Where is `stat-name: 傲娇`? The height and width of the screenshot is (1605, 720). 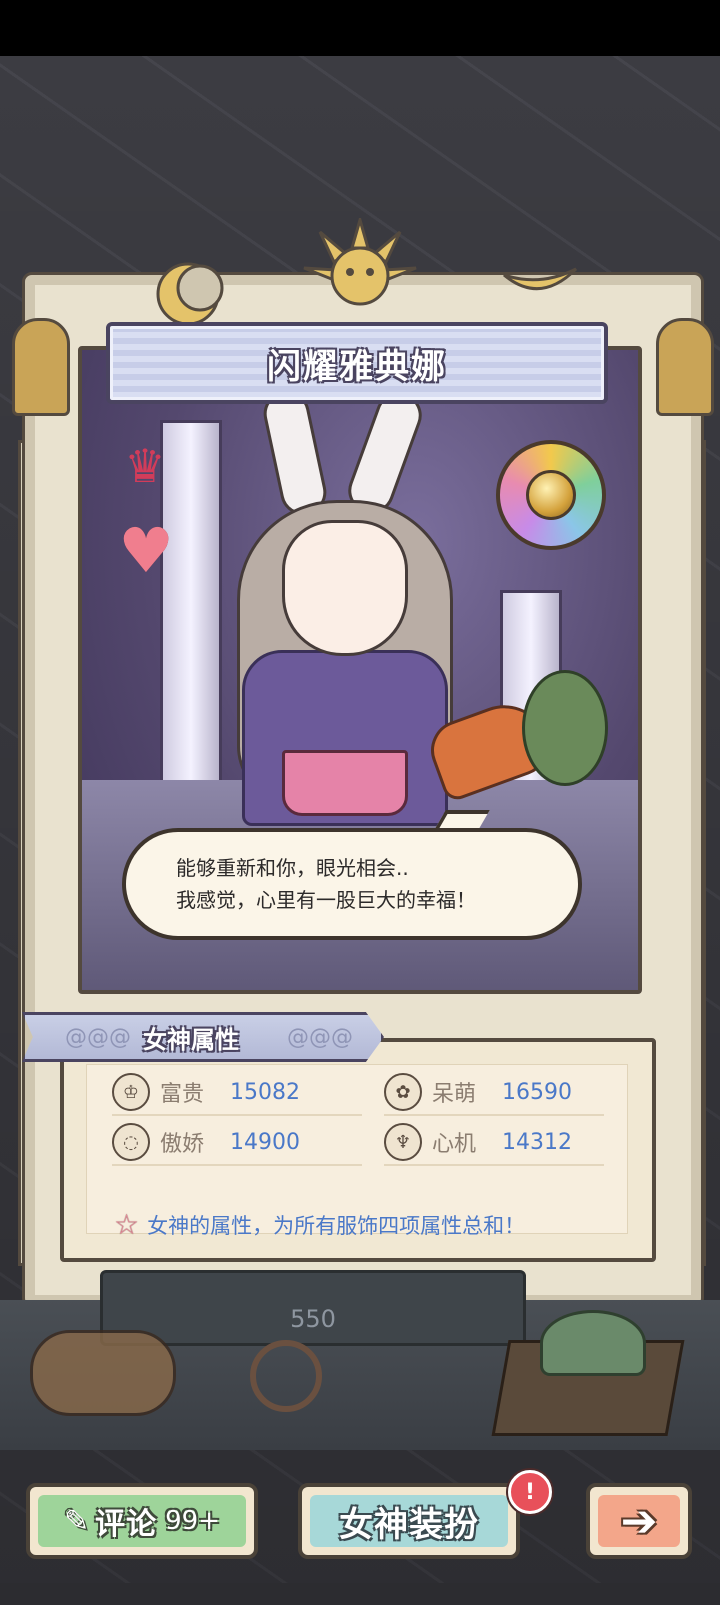
stat-name: 傲娇 is located at coordinates (182, 1144).